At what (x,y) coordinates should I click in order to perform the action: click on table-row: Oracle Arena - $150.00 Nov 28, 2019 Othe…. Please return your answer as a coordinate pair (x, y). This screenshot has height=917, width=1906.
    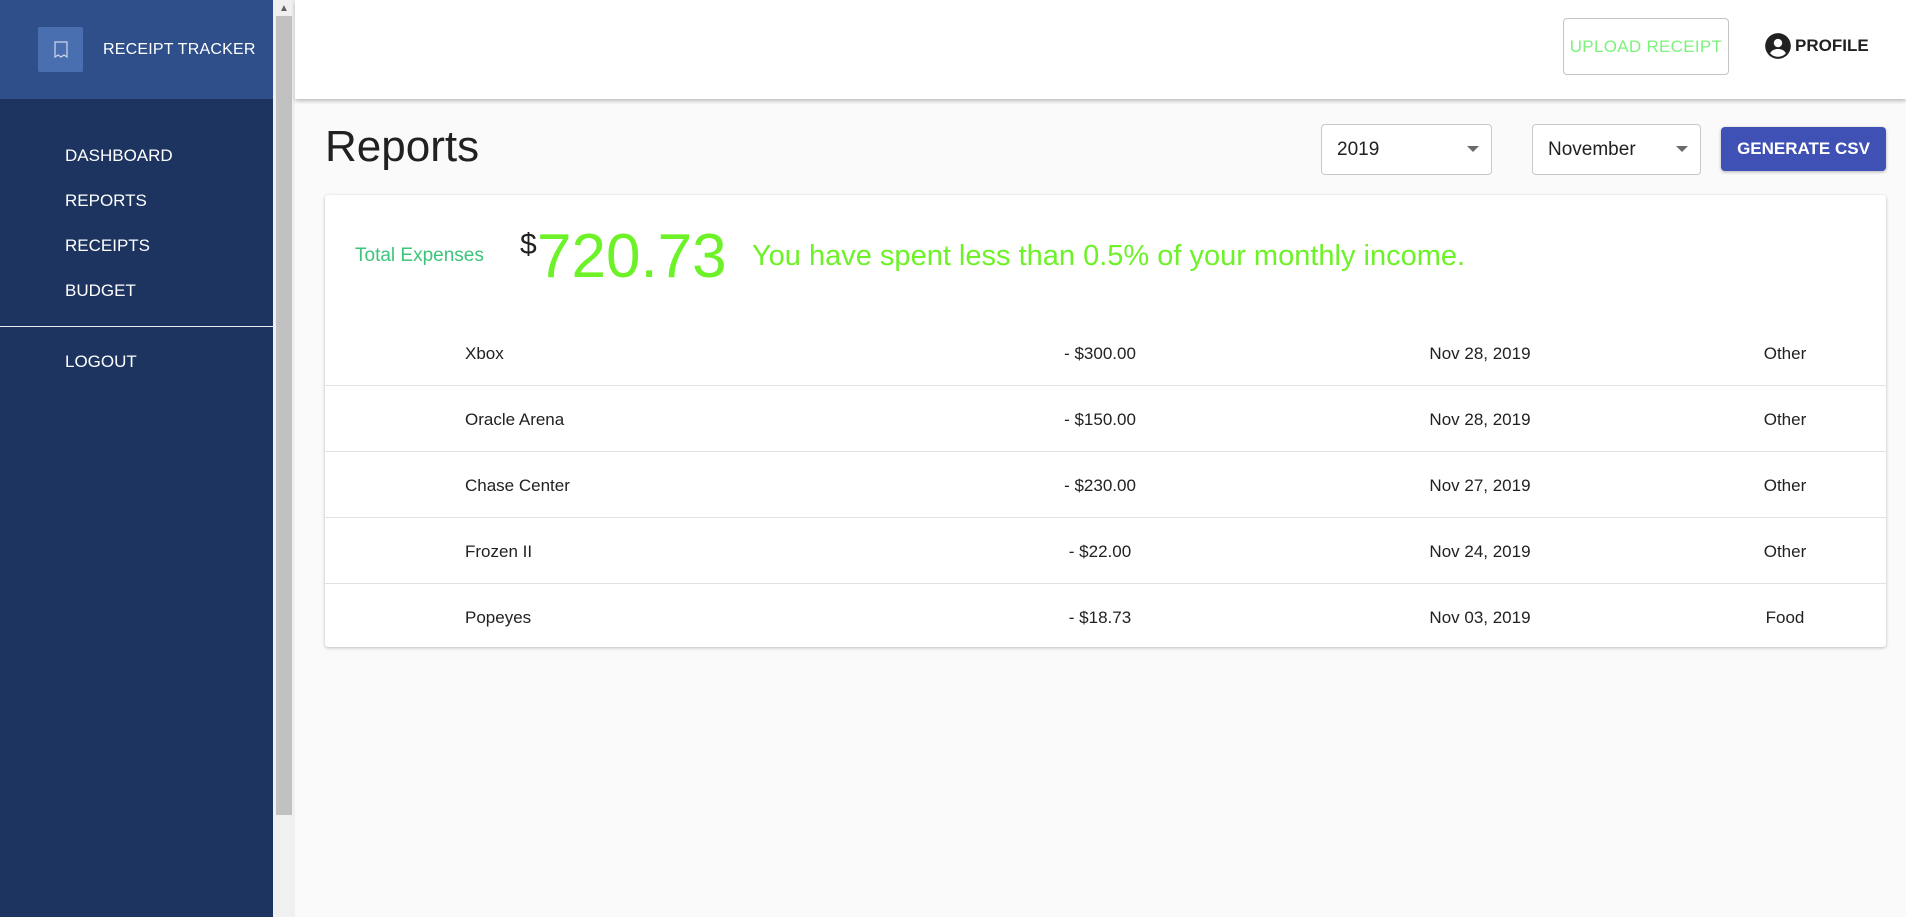
    Looking at the image, I should click on (1105, 419).